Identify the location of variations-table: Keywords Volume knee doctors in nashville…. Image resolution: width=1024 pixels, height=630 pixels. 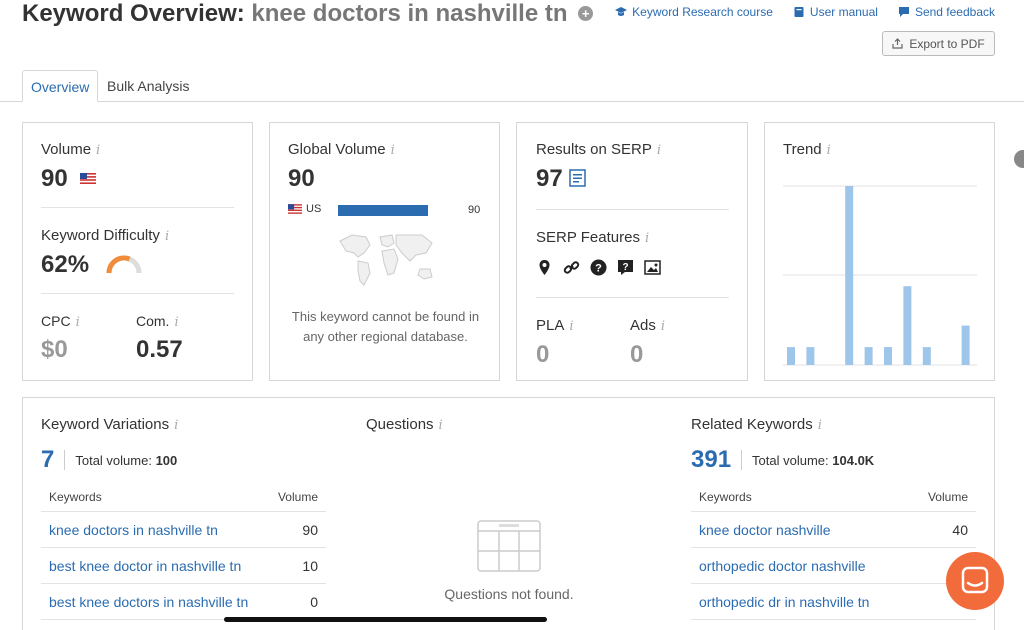
(183, 551).